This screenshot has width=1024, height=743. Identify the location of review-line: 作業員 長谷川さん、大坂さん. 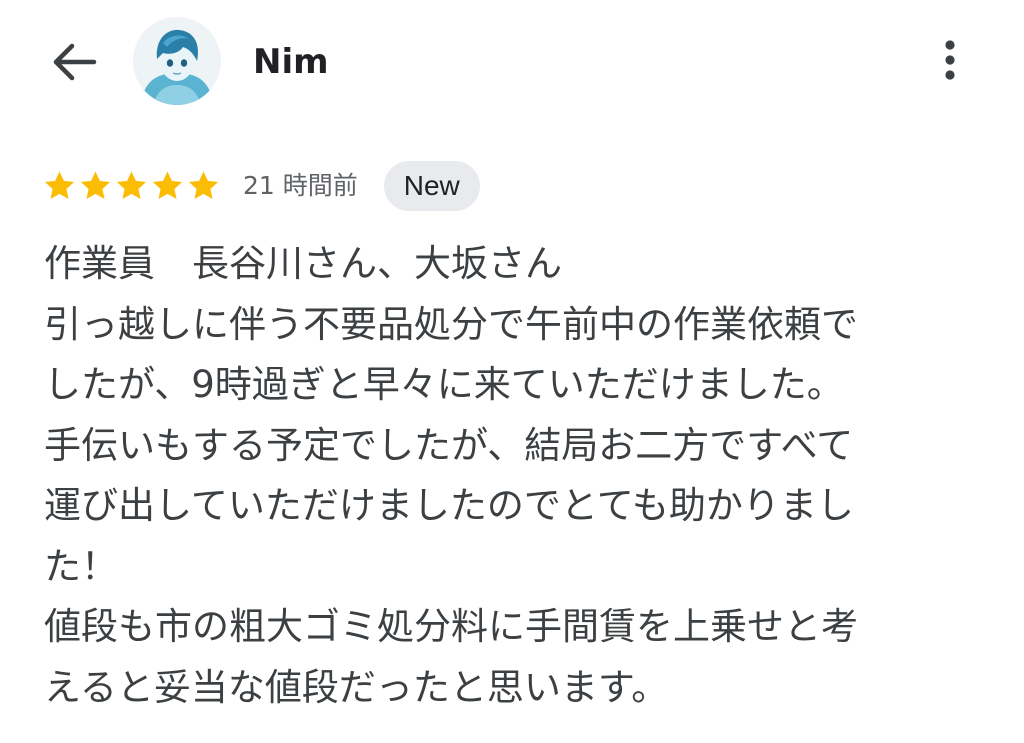
(303, 263).